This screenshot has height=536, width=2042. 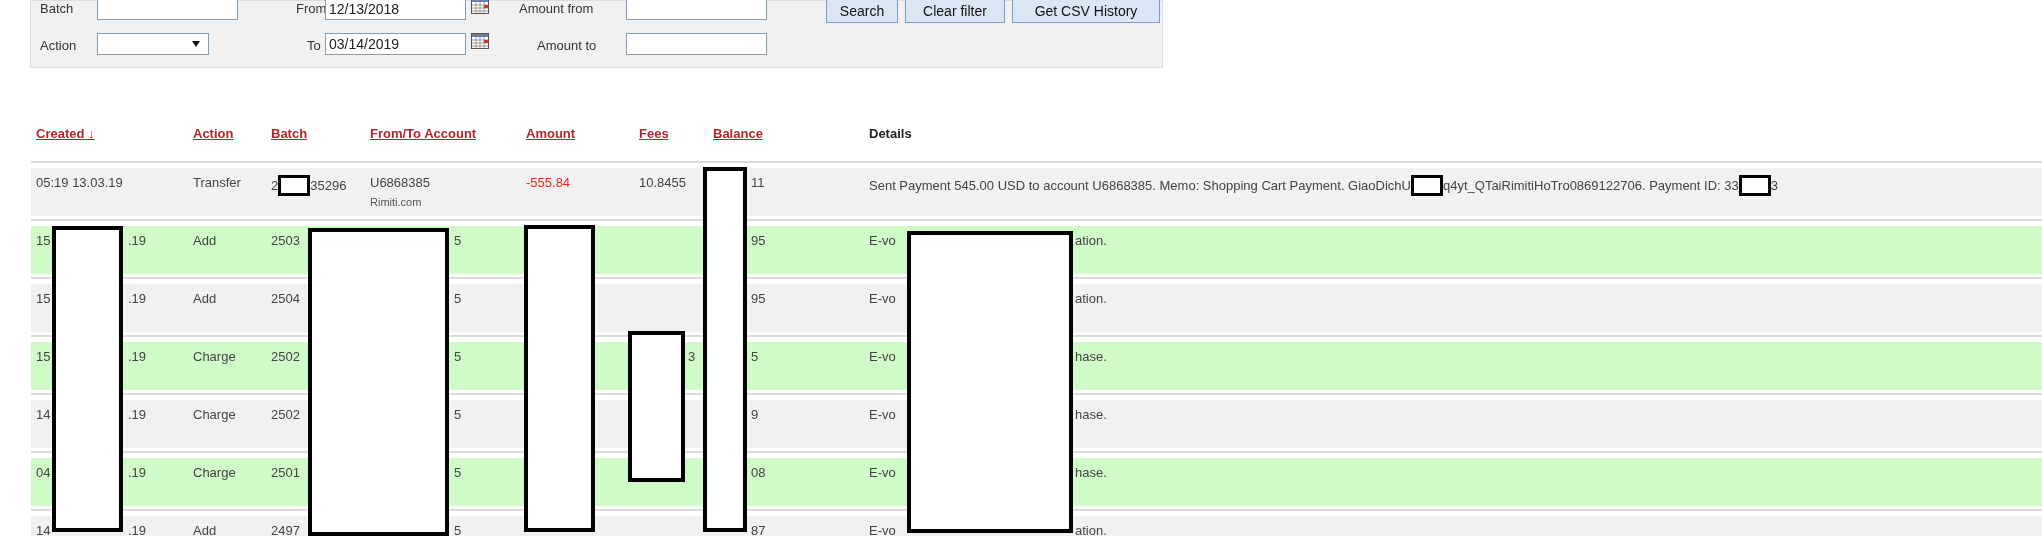 I want to click on cell-text: 05:19 13.03.19, so click(x=79, y=183).